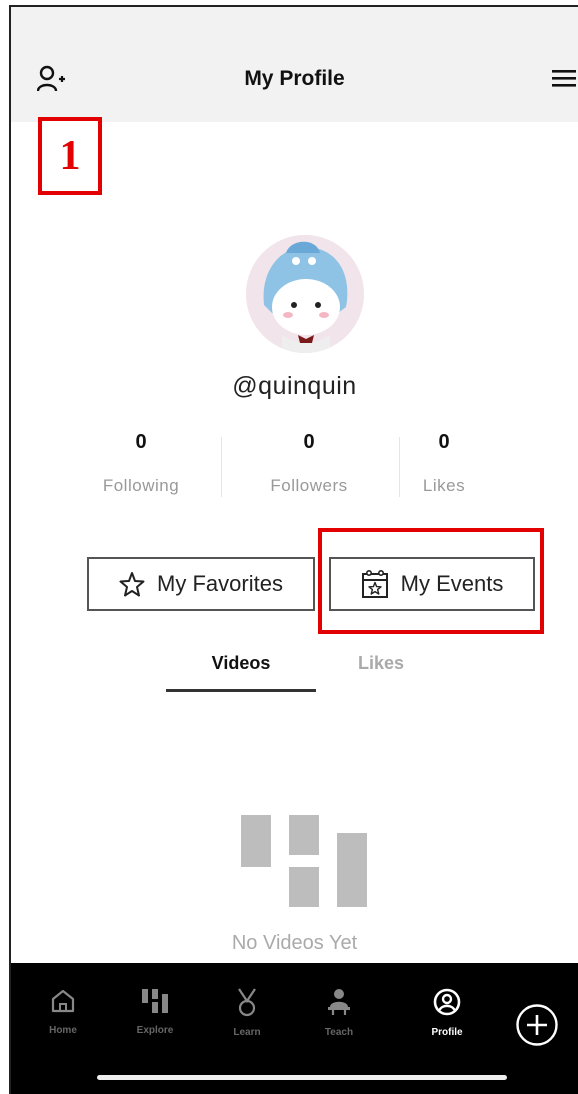 The width and height of the screenshot is (578, 1094). What do you see at coordinates (381, 663) in the screenshot?
I see `tab-likes: Likes` at bounding box center [381, 663].